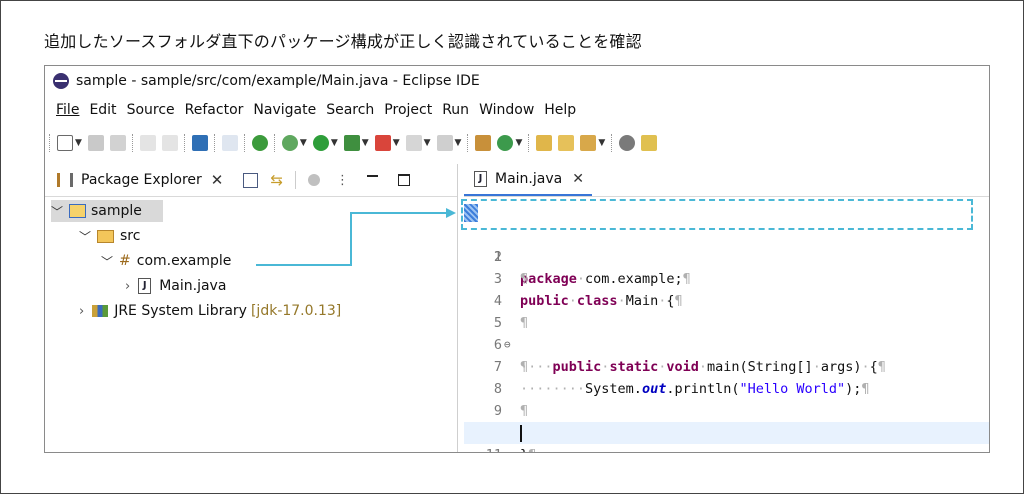  What do you see at coordinates (560, 110) in the screenshot?
I see `menu-help: Help` at bounding box center [560, 110].